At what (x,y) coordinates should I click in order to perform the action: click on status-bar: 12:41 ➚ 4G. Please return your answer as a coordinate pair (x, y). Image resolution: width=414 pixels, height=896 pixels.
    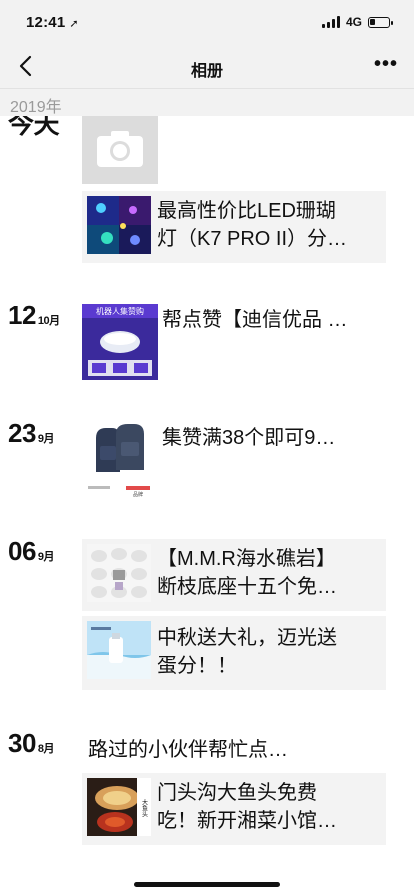
    Looking at the image, I should click on (207, 22).